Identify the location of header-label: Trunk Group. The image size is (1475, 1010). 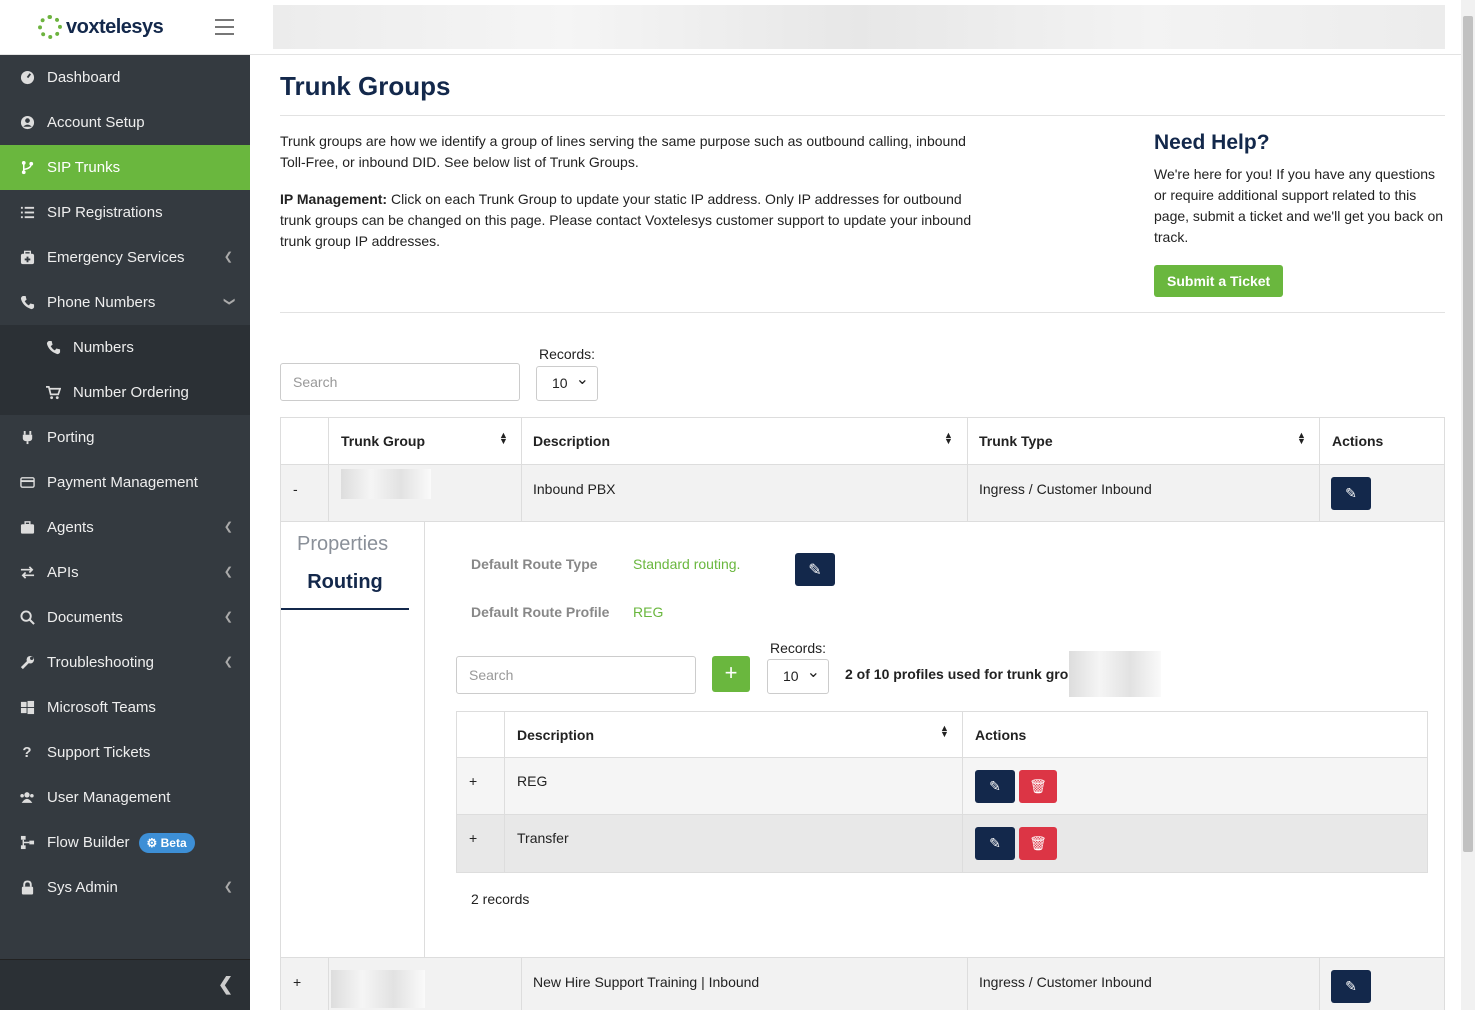
(383, 441).